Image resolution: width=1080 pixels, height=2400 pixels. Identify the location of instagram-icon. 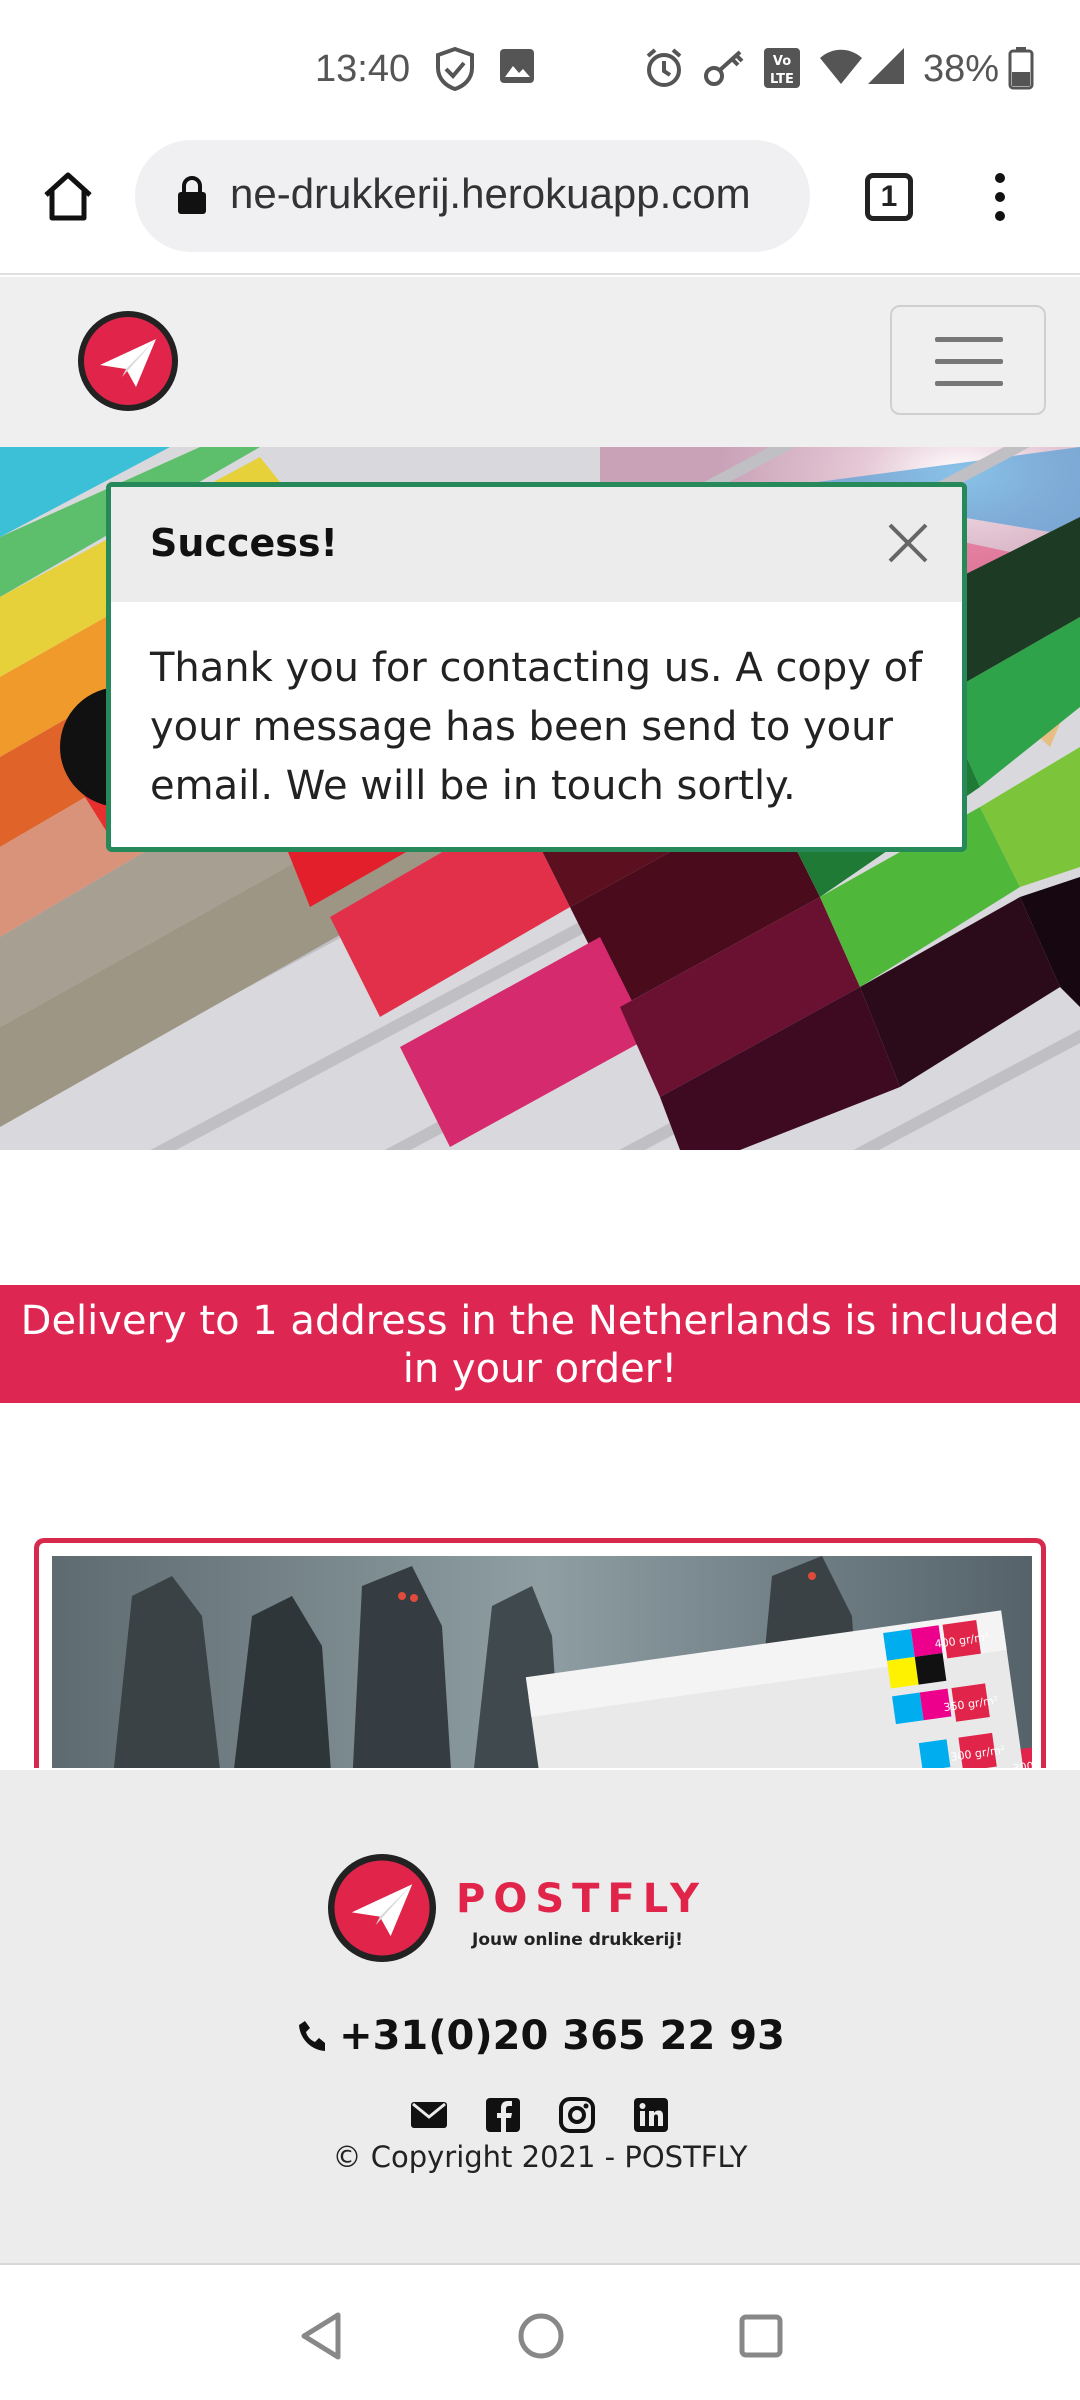
(577, 2115).